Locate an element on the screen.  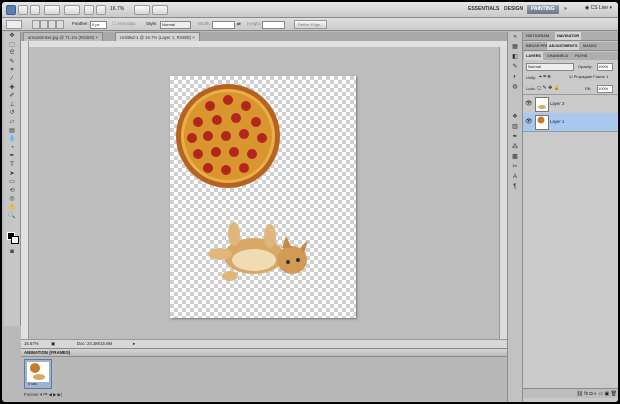
more-workspaces-icon: » is located at coordinates (565, 9).